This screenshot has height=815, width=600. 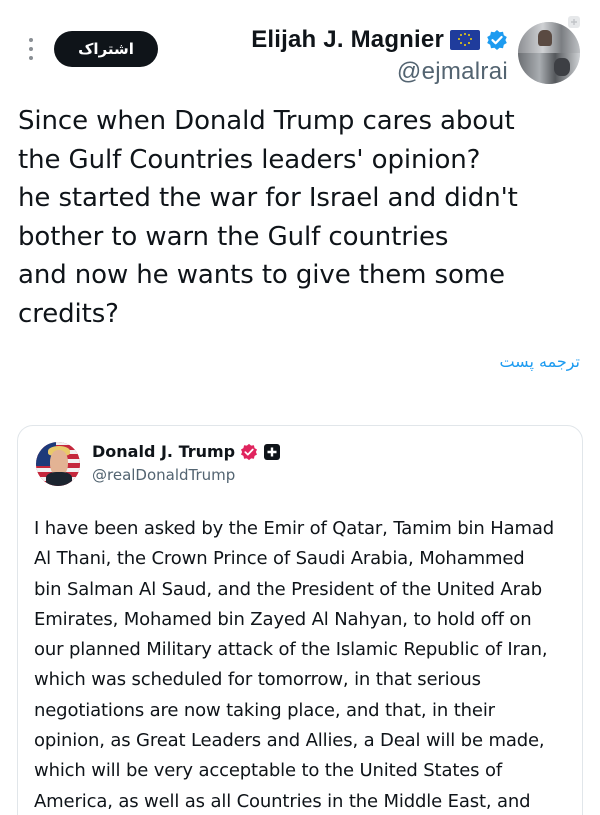 What do you see at coordinates (549, 53) in the screenshot?
I see `avatar` at bounding box center [549, 53].